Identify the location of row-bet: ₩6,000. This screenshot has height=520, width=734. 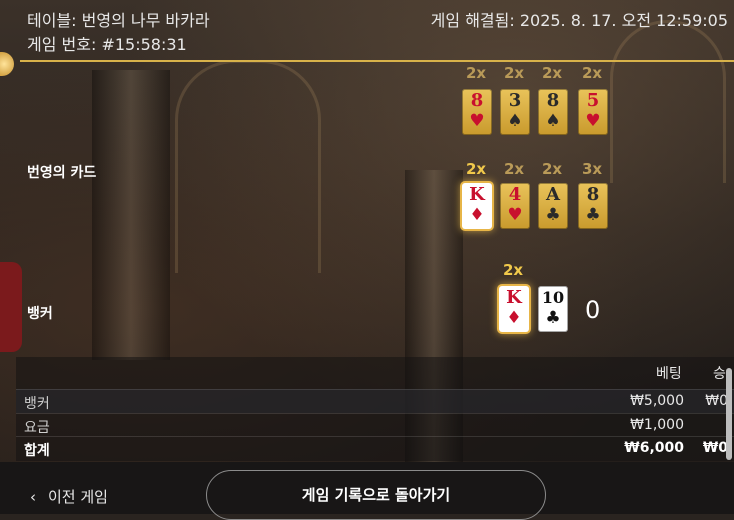
(654, 448).